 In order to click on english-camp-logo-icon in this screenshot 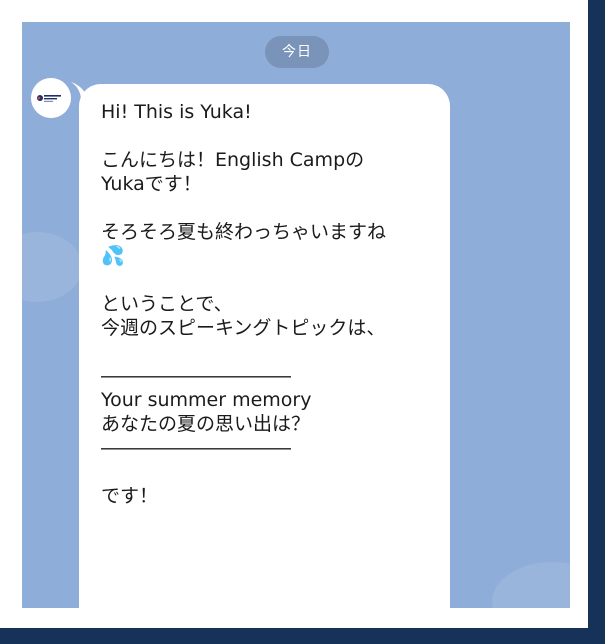, I will do `click(51, 98)`.